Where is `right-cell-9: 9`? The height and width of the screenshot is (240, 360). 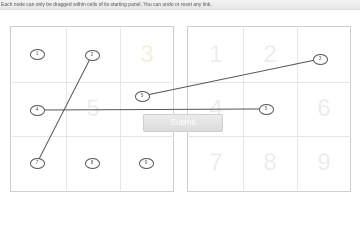
right-cell-9: 9 is located at coordinates (324, 163).